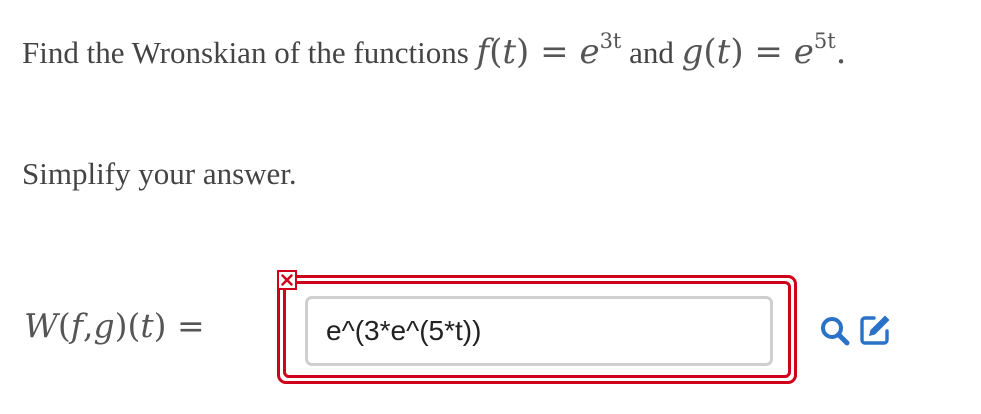 The image size is (981, 414). I want to click on pencil-square-icon, so click(875, 330).